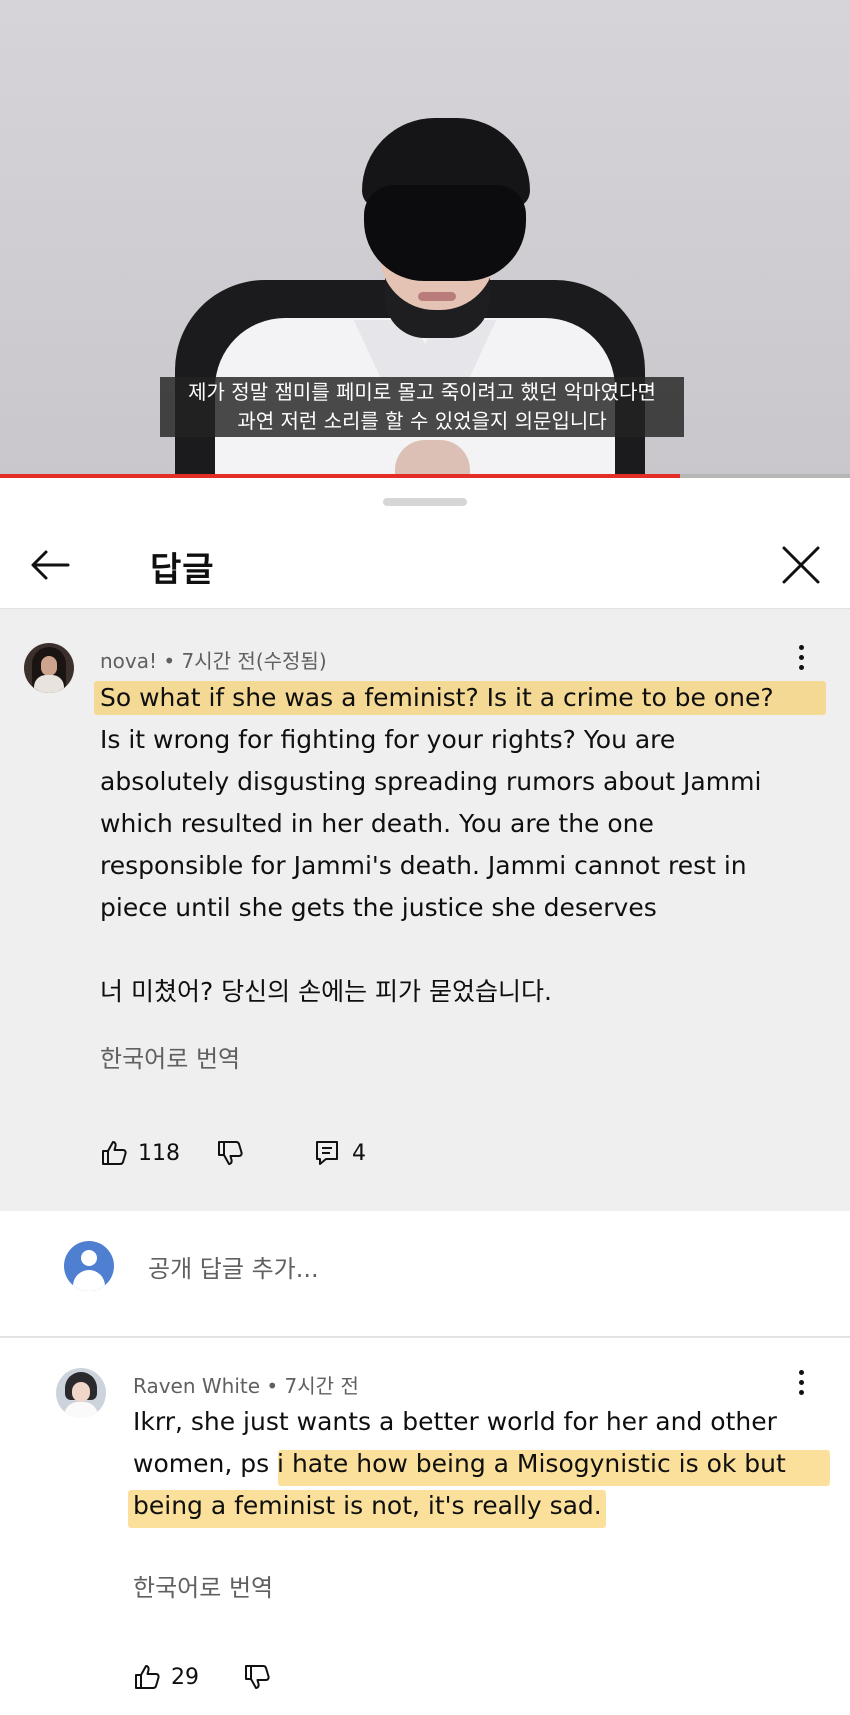 This screenshot has width=850, height=1715. I want to click on avatar-body, so click(49, 684).